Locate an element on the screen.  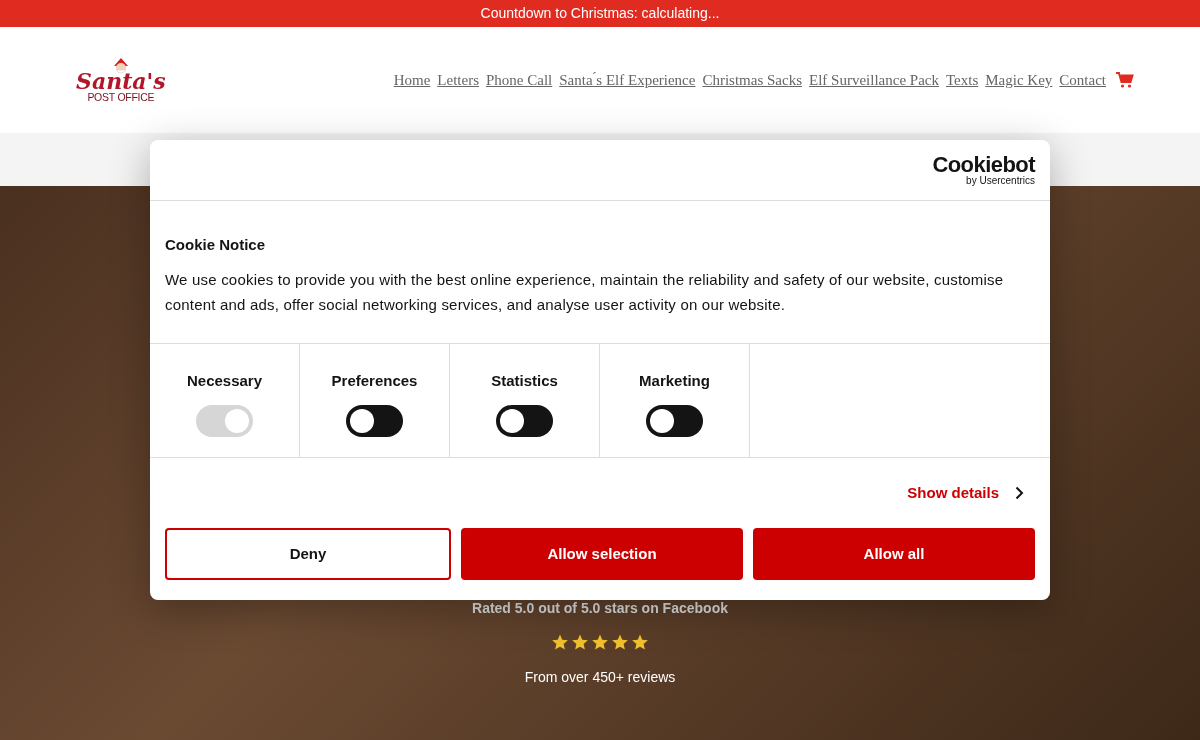
nav-link: Christmas Sacks is located at coordinates (752, 80).